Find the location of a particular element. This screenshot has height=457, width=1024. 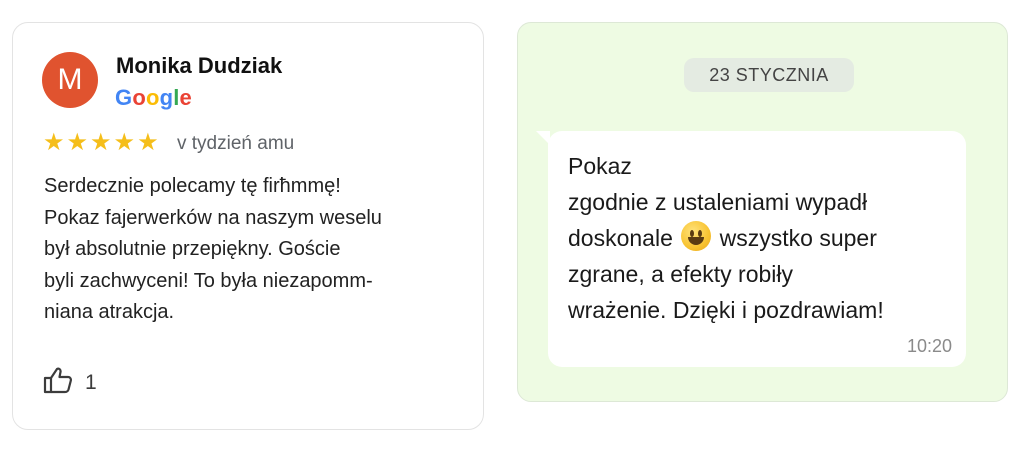

date-chip: 23 STYCZNIA is located at coordinates (769, 75).